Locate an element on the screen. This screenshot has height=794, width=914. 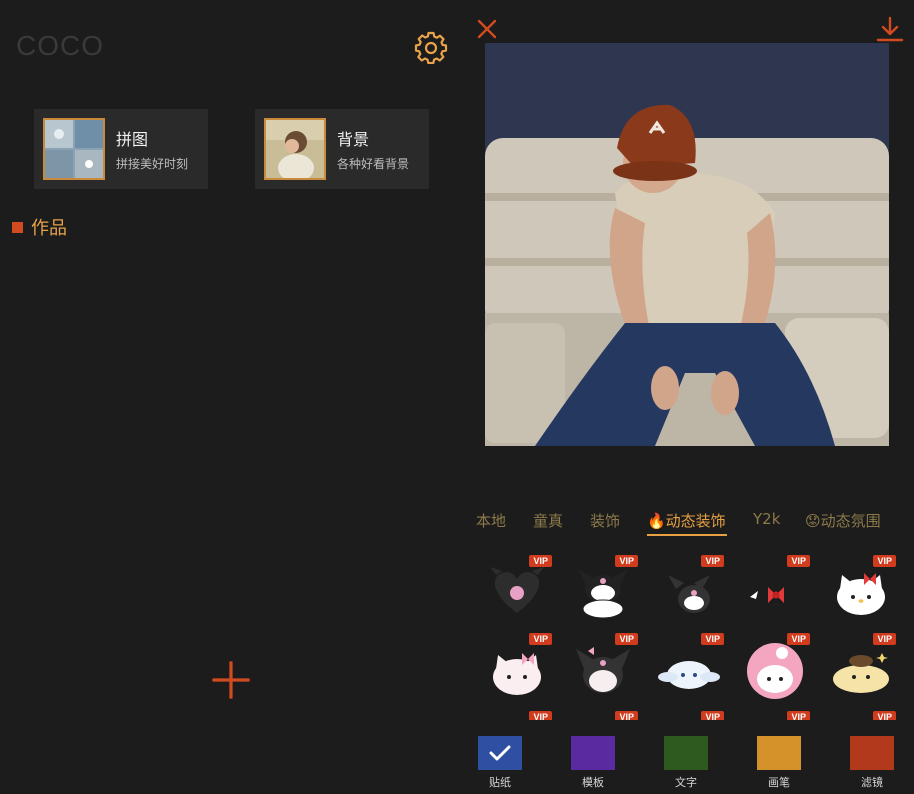
tab-animated-atmosphere: 😟动态氛围 is located at coordinates (843, 520).